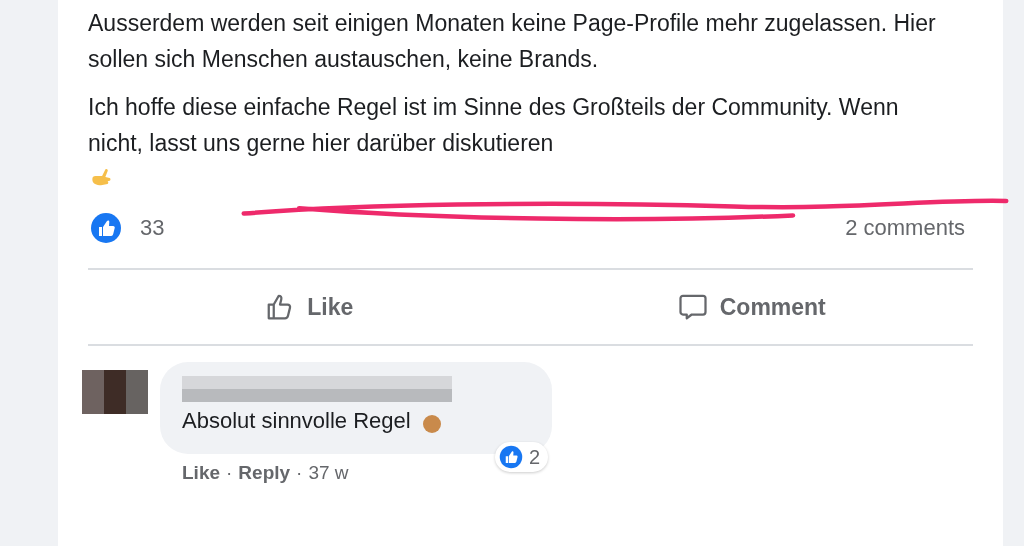 The width and height of the screenshot is (1024, 546). What do you see at coordinates (328, 473) in the screenshot?
I see `comment-time: 37 w` at bounding box center [328, 473].